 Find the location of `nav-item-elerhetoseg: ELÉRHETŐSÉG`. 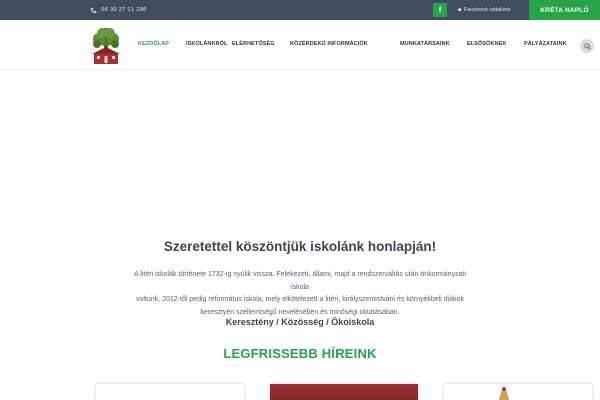

nav-item-elerhetoseg: ELÉRHETŐSÉG is located at coordinates (253, 44).